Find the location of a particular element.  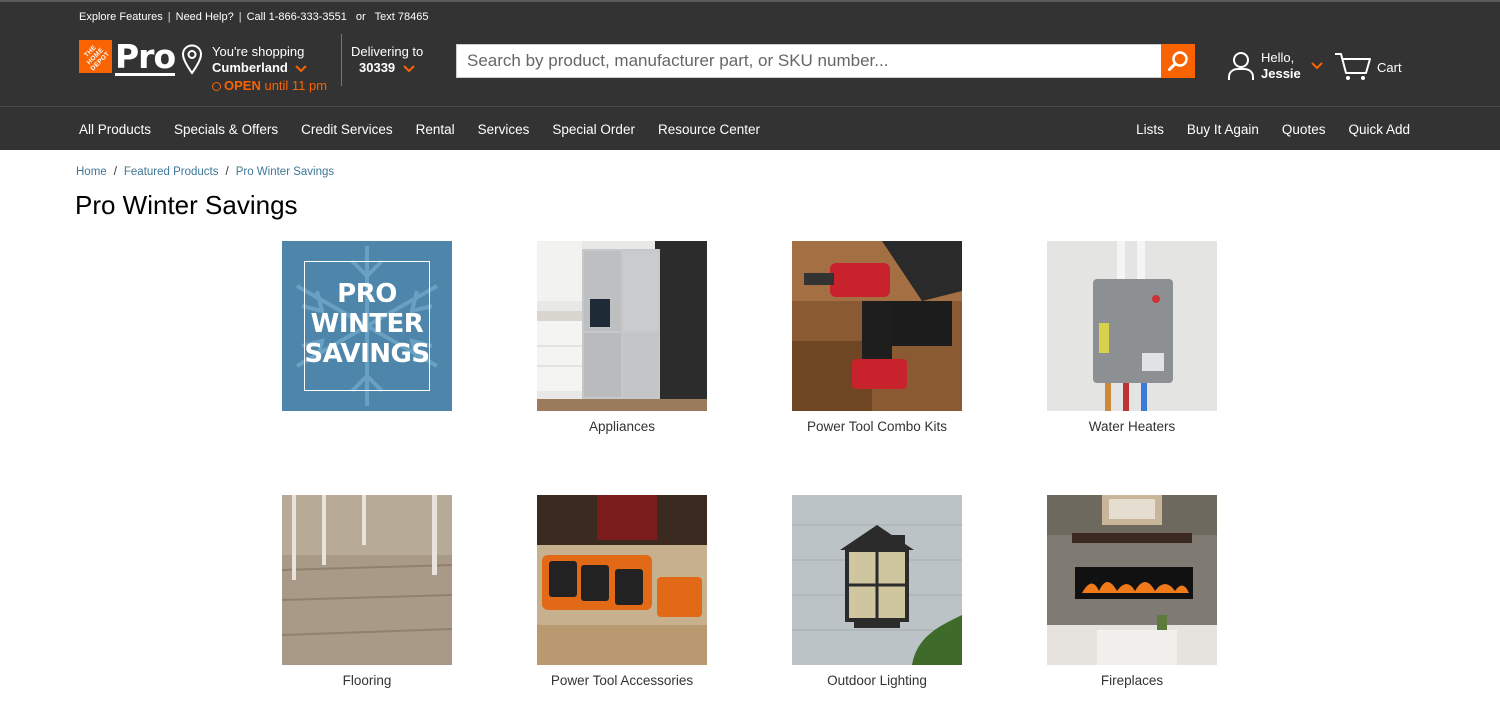

header-divider is located at coordinates (341, 60).